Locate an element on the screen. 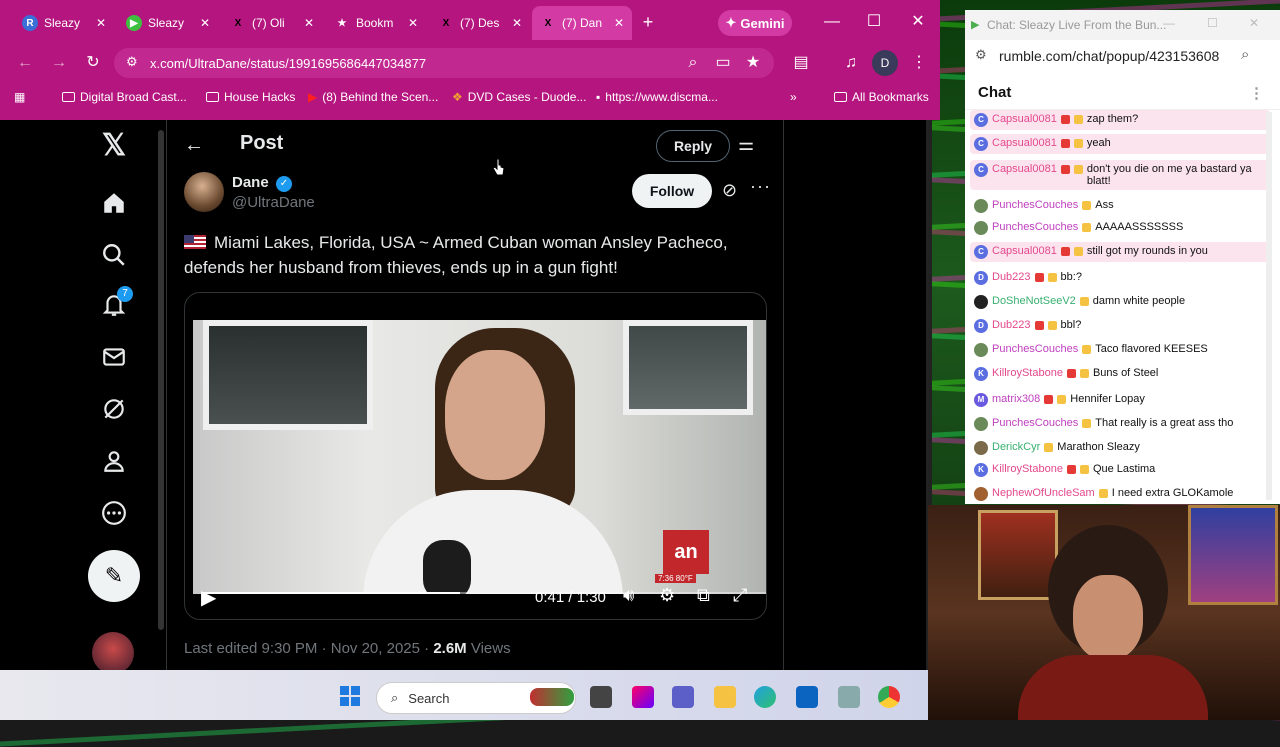 Image resolution: width=1280 pixels, height=747 pixels. account-avatar is located at coordinates (113, 653).